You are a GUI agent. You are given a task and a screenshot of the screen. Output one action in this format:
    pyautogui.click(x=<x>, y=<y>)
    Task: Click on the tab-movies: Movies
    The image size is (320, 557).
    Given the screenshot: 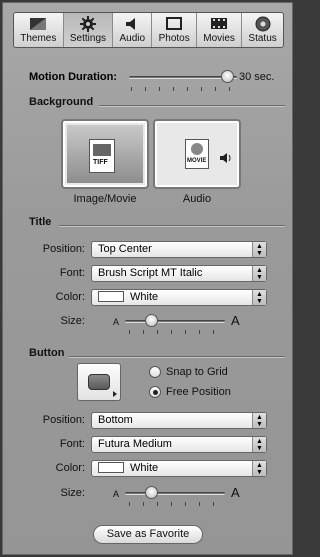 What is the action you would take?
    pyautogui.click(x=220, y=30)
    